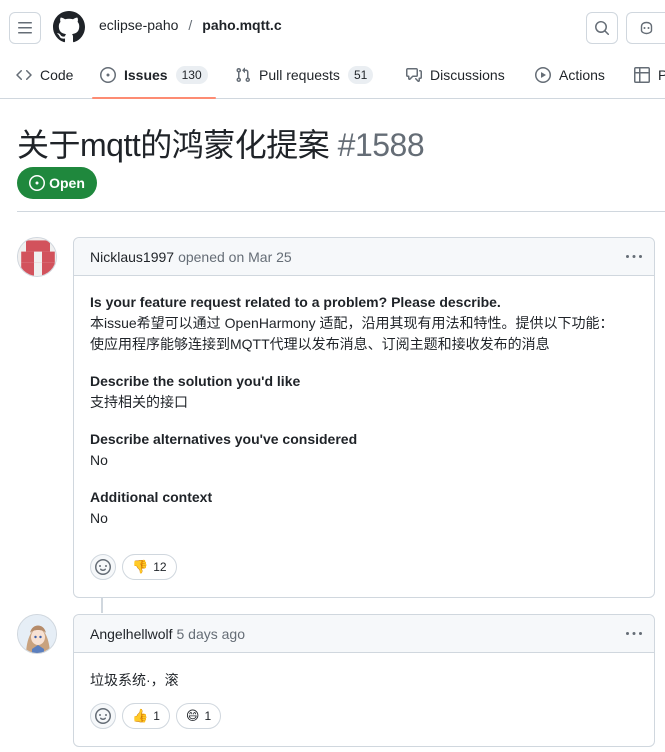 This screenshot has height=752, width=665. What do you see at coordinates (364, 508) in the screenshot?
I see `comment-section: Additional context No` at bounding box center [364, 508].